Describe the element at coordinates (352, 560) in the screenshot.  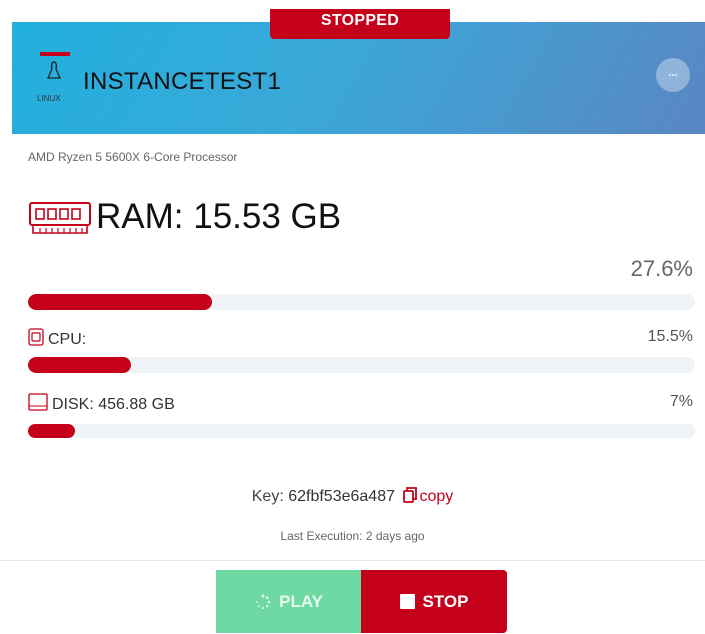
I see `footer-divider` at that location.